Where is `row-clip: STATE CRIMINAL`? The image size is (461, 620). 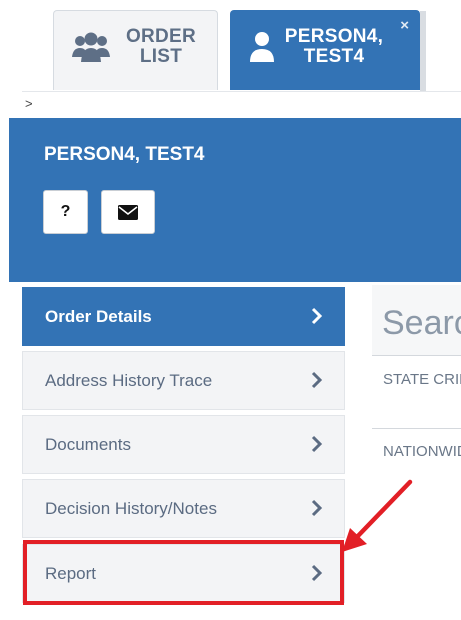 row-clip: STATE CRIMINAL is located at coordinates (416, 380).